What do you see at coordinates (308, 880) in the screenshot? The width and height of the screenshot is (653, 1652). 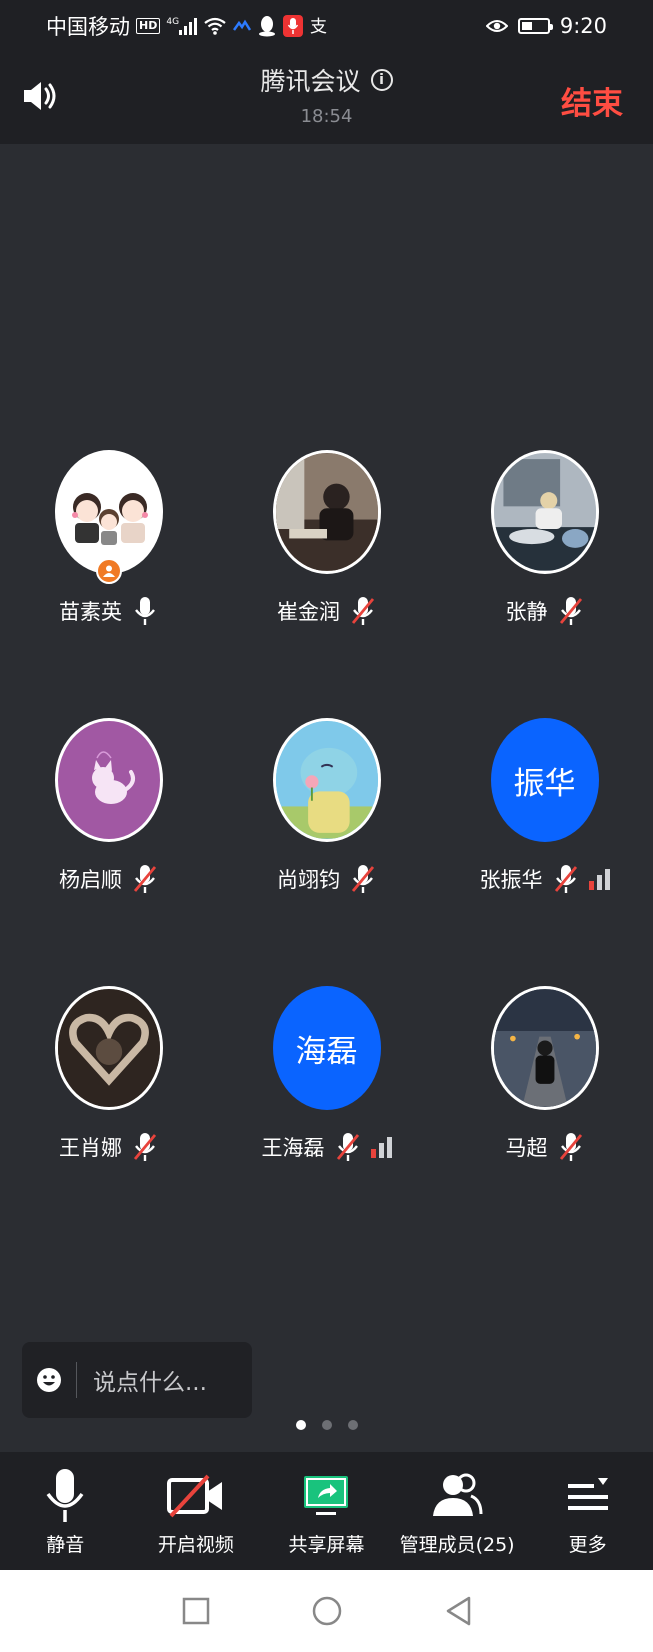 I see `participant-name: 尚翊钧` at bounding box center [308, 880].